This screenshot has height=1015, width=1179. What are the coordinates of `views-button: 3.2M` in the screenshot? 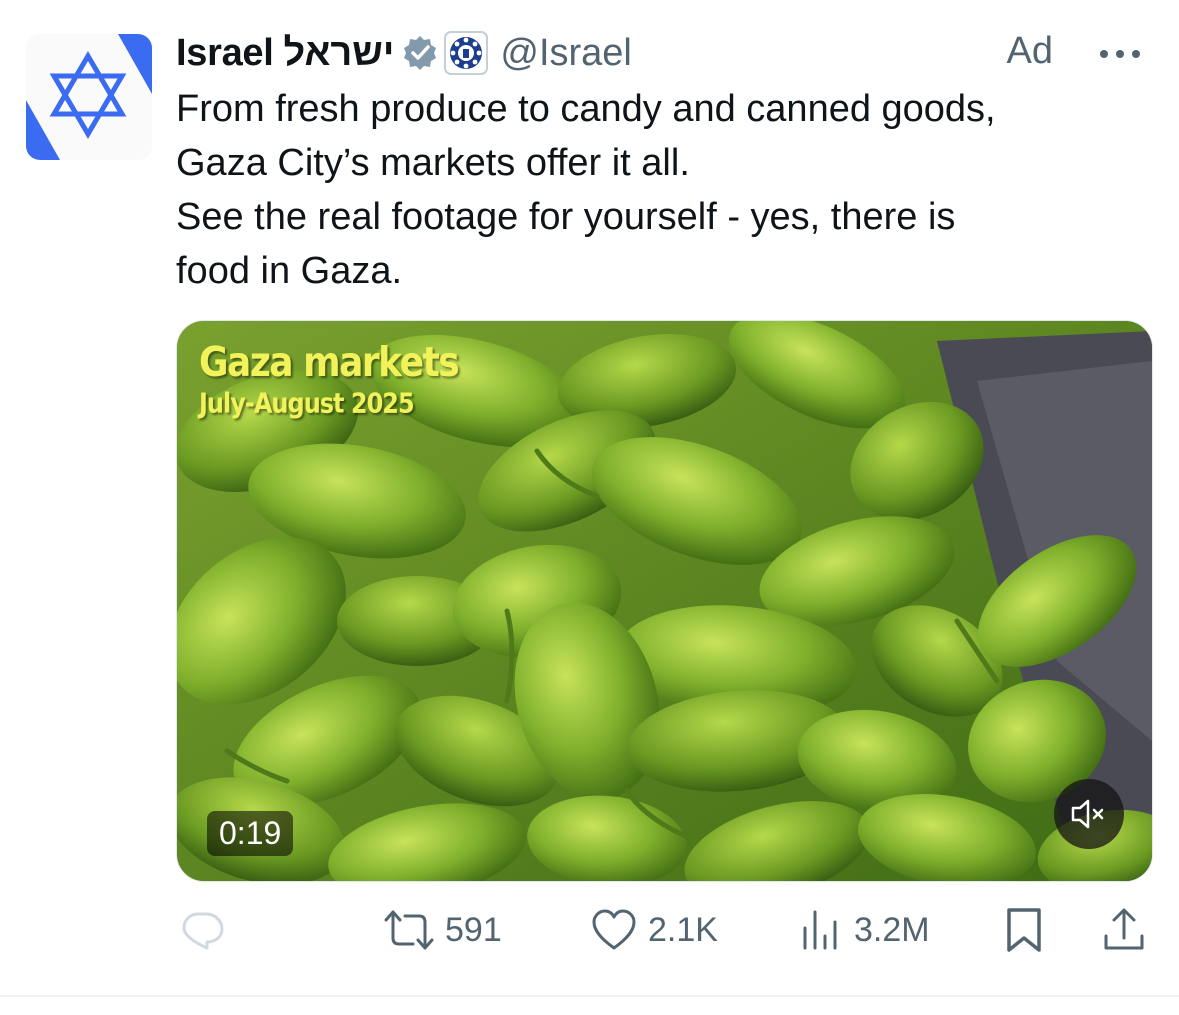 It's located at (865, 930).